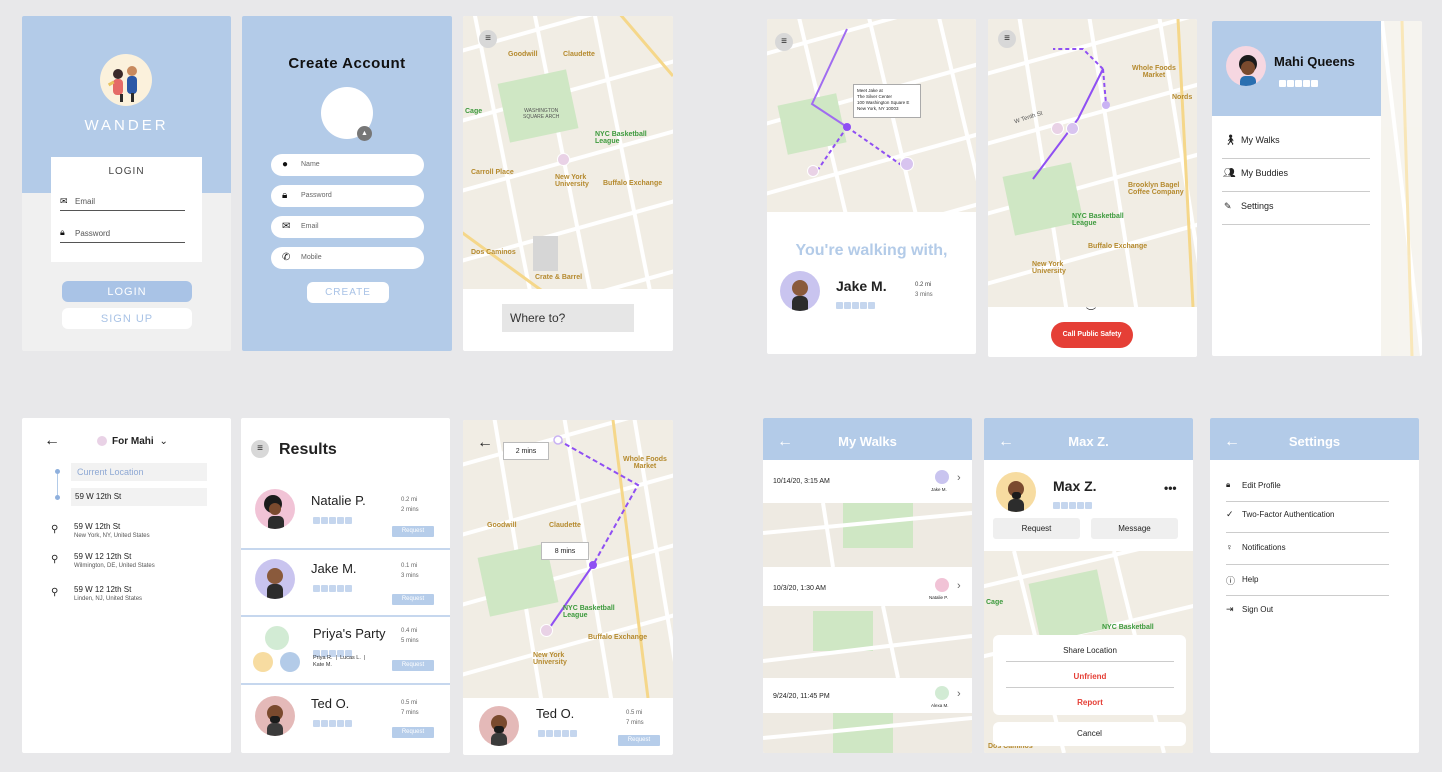 The width and height of the screenshot is (1442, 772). Describe the element at coordinates (568, 318) in the screenshot. I see `where-to-input: Where to?` at that location.